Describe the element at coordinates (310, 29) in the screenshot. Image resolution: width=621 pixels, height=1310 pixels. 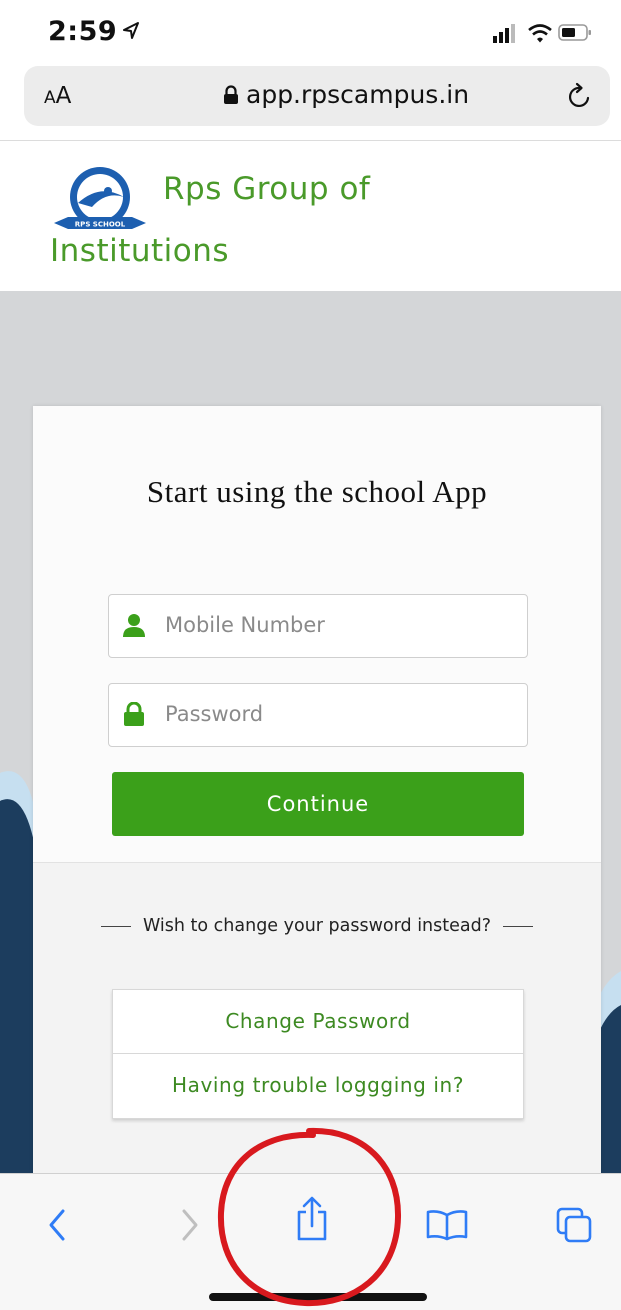
I see `status-bar: 2:59` at that location.